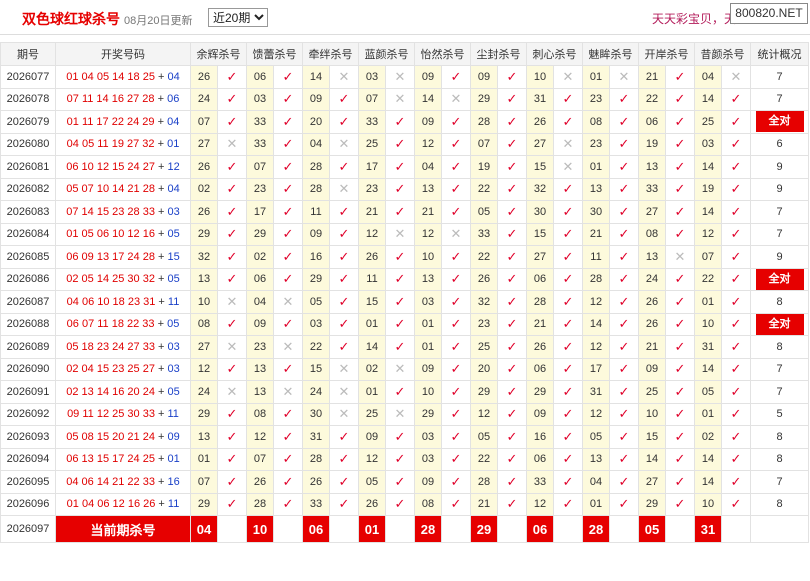  Describe the element at coordinates (540, 529) in the screenshot. I see `current-kill-number: 06` at that location.